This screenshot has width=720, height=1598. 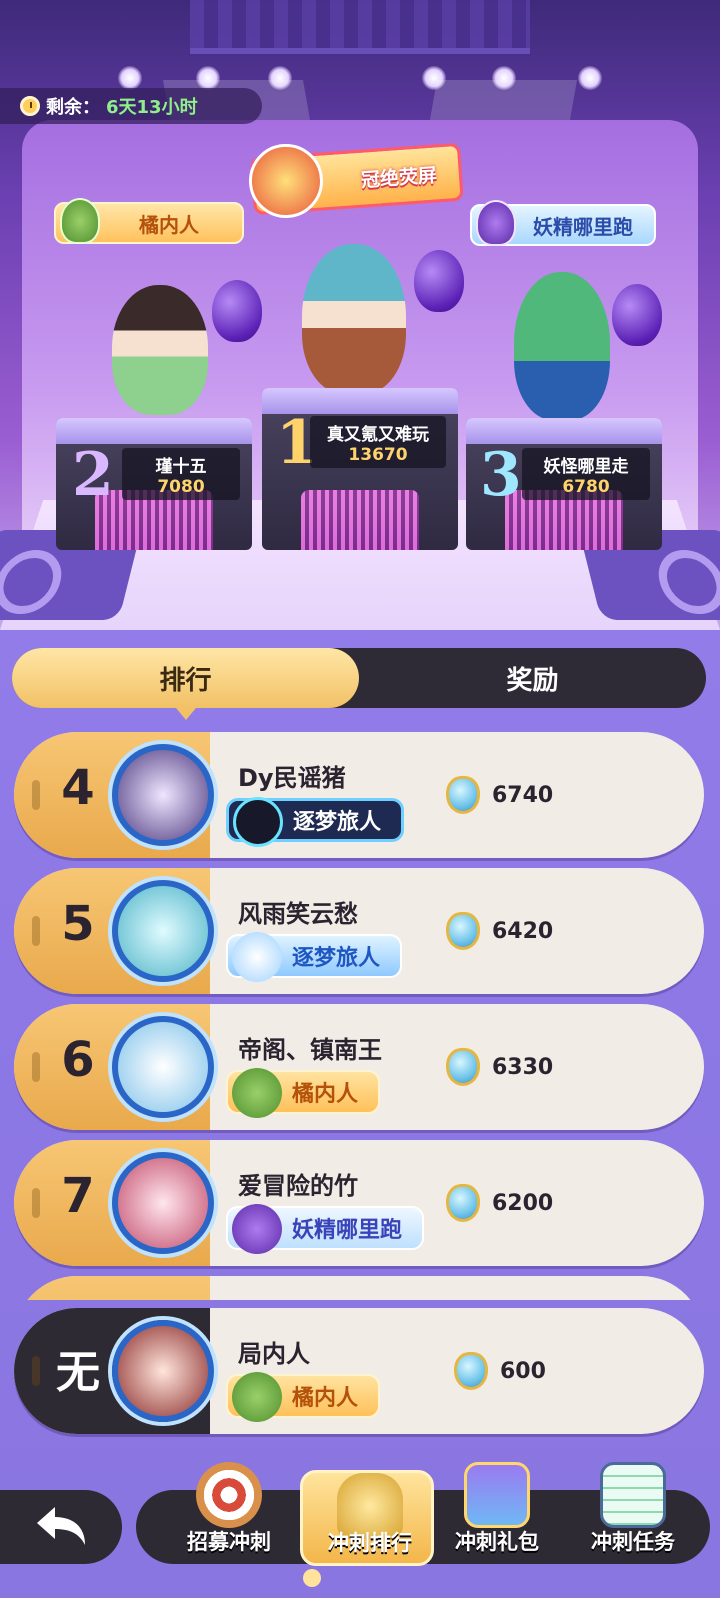 I want to click on ranking-row-partial, so click(x=359, y=1288).